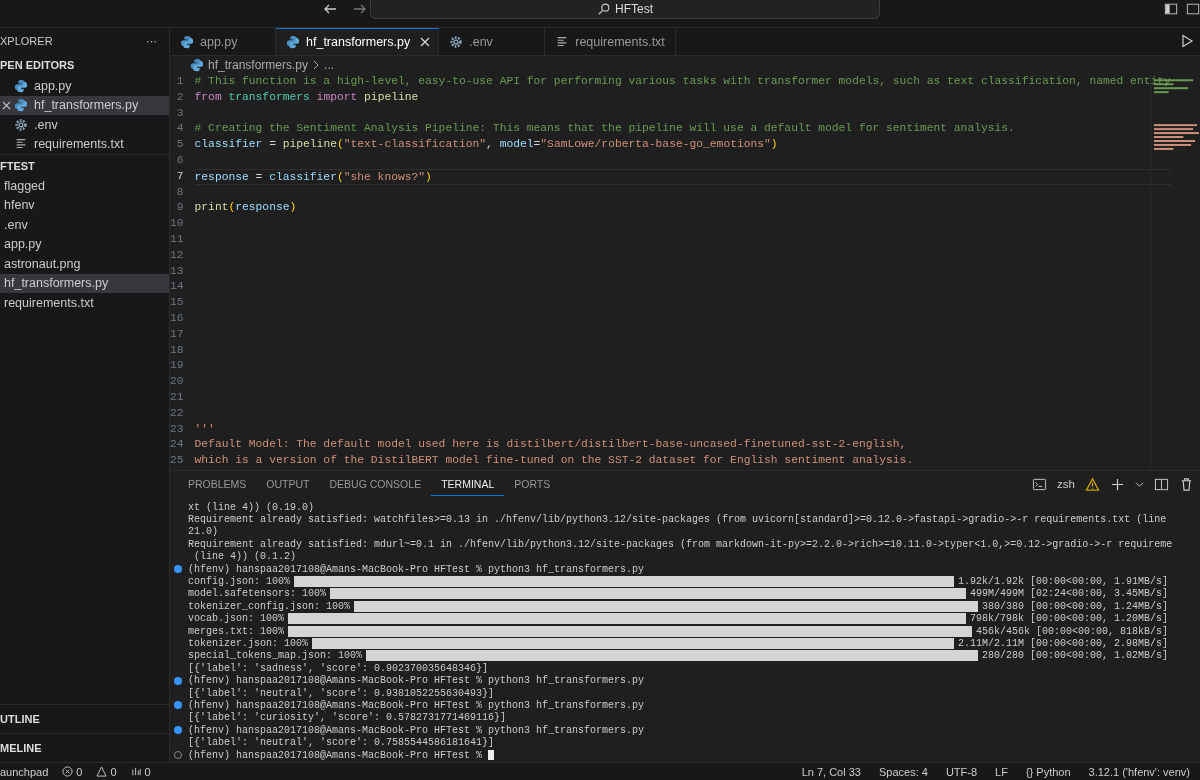  Describe the element at coordinates (554, 460) in the screenshot. I see `code-line: which is a version of the DistilBERT model fine-tuned on the SST-2 dataset for English sentiment analysis.` at that location.